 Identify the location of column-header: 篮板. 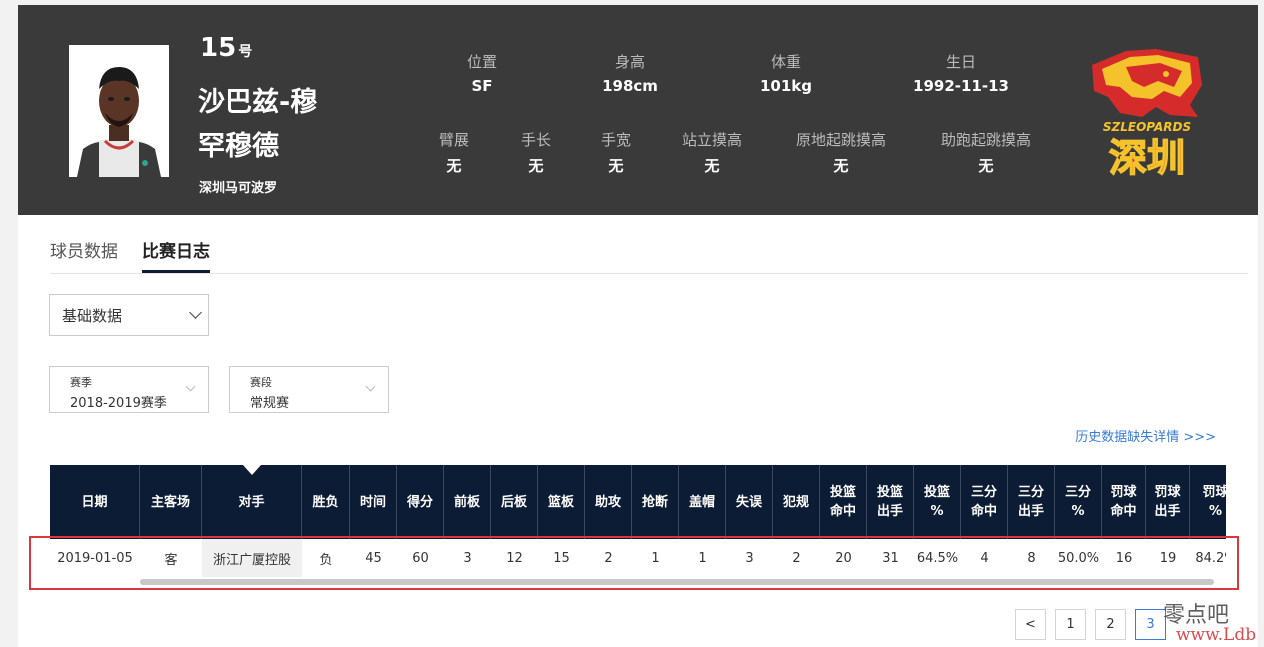
(561, 502).